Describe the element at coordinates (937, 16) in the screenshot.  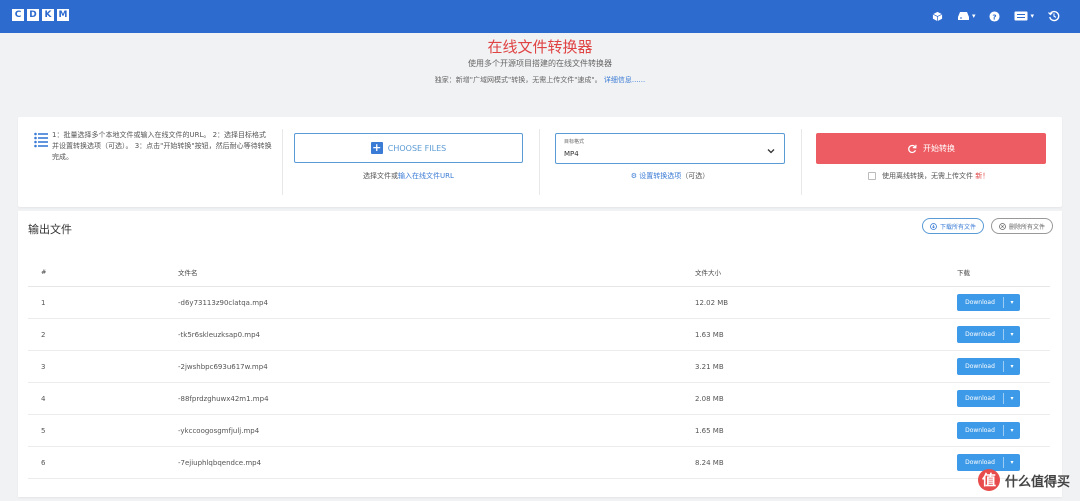
I see `cube-icon` at that location.